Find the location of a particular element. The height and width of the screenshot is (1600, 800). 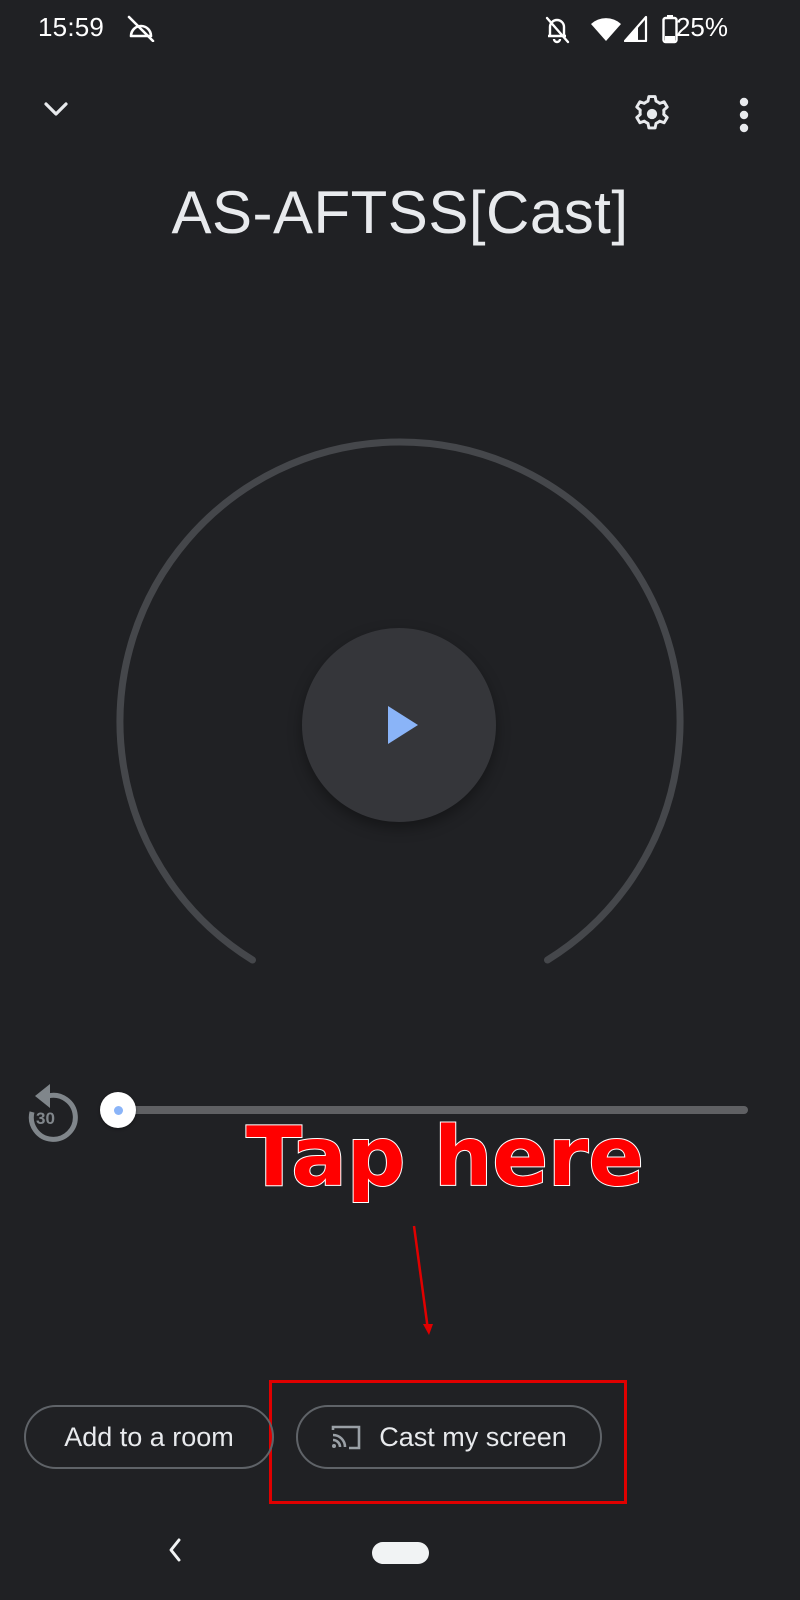

back-icon is located at coordinates (175, 1552).